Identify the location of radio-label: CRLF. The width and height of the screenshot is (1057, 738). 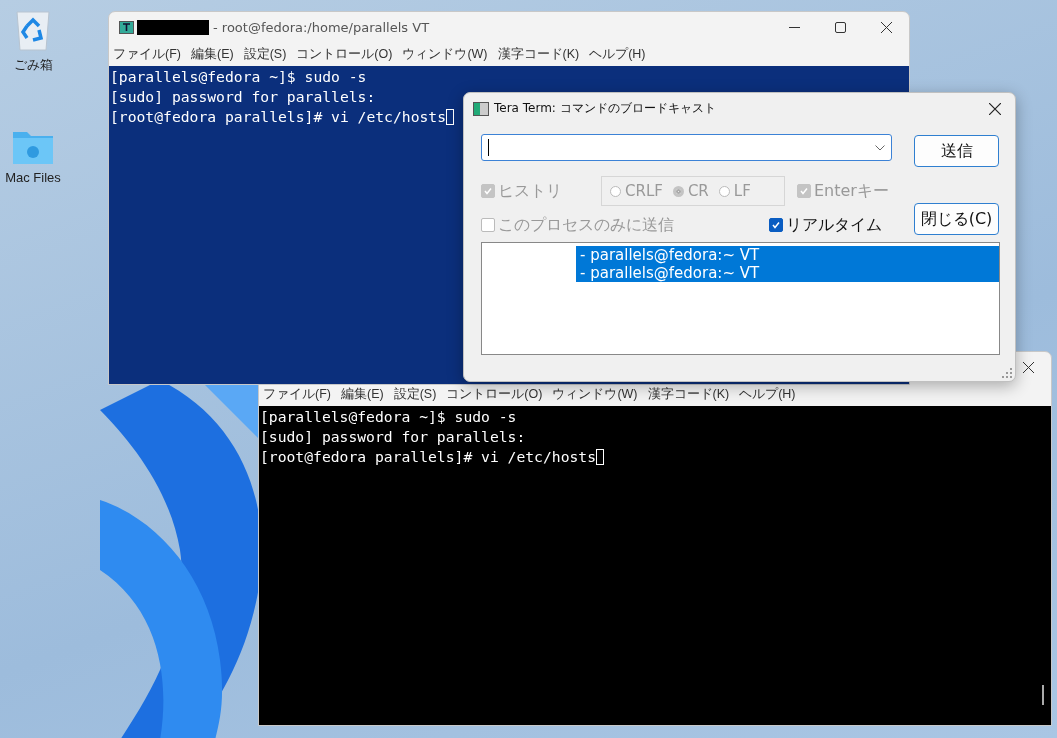
(644, 191).